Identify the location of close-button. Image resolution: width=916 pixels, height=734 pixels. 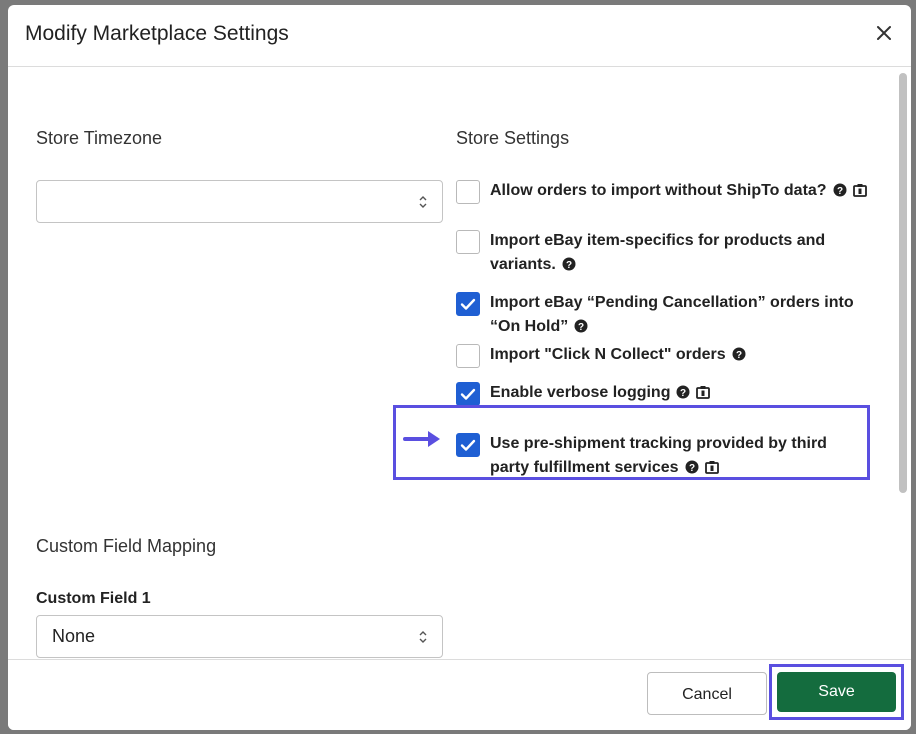
(884, 33).